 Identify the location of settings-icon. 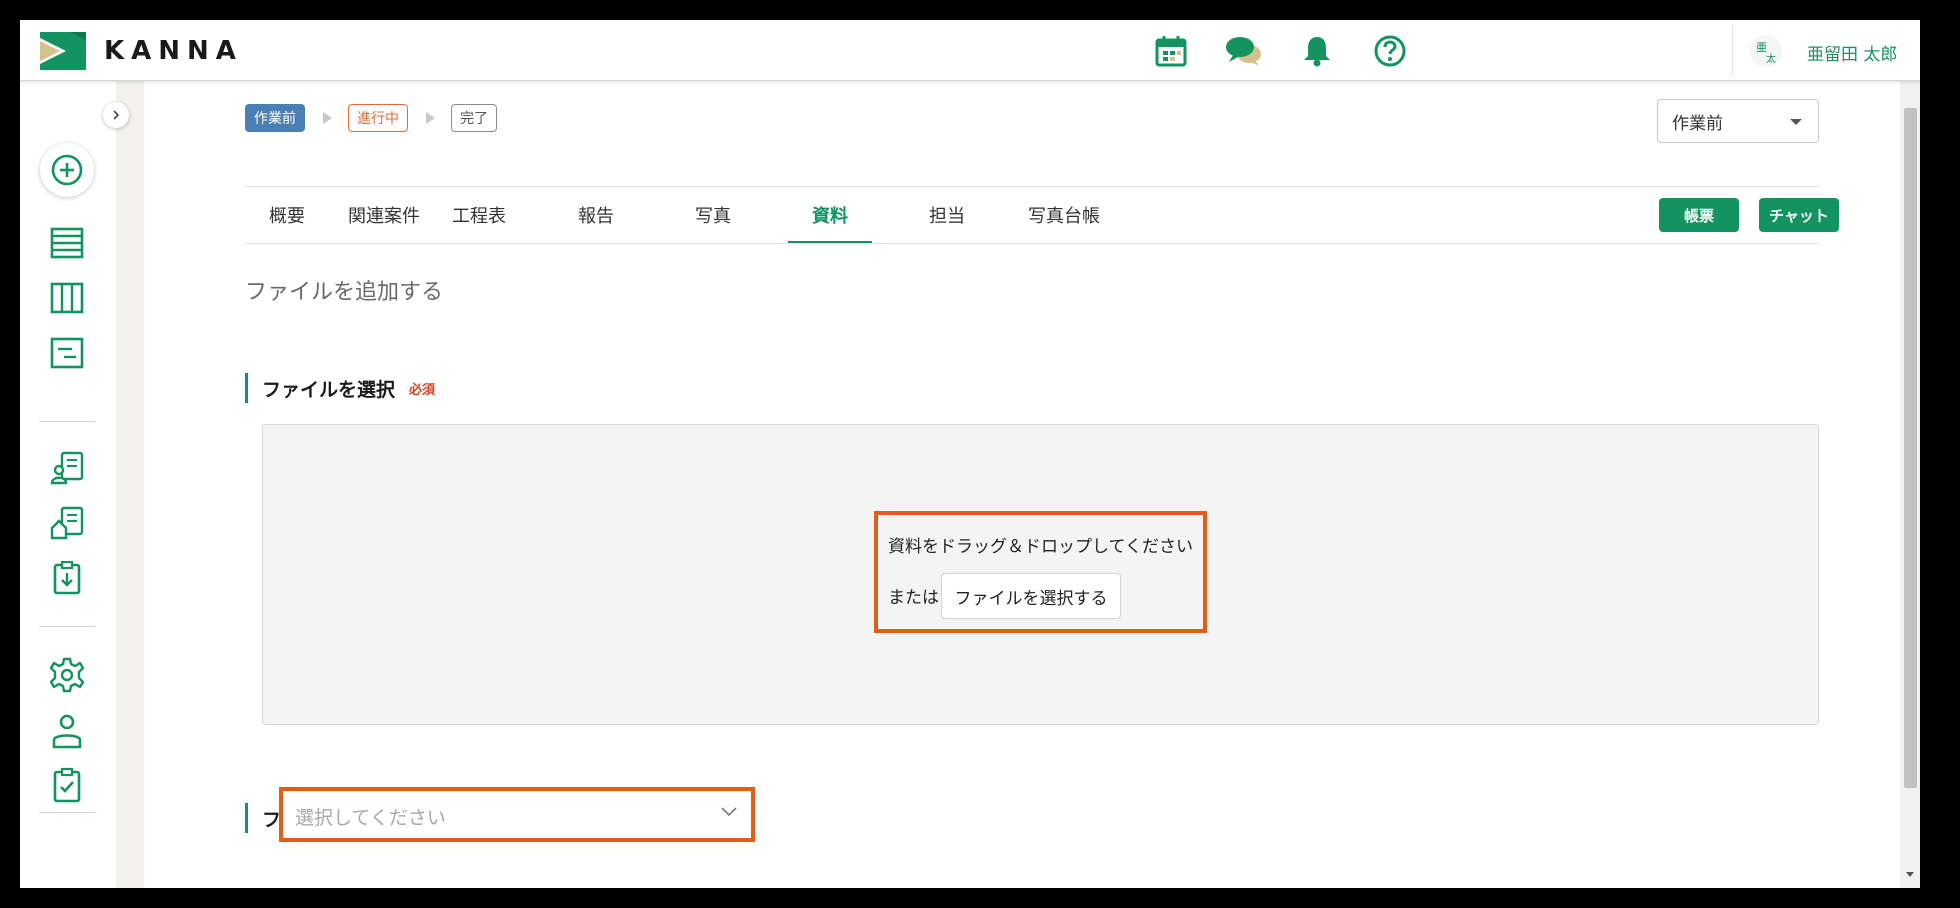
(67, 675).